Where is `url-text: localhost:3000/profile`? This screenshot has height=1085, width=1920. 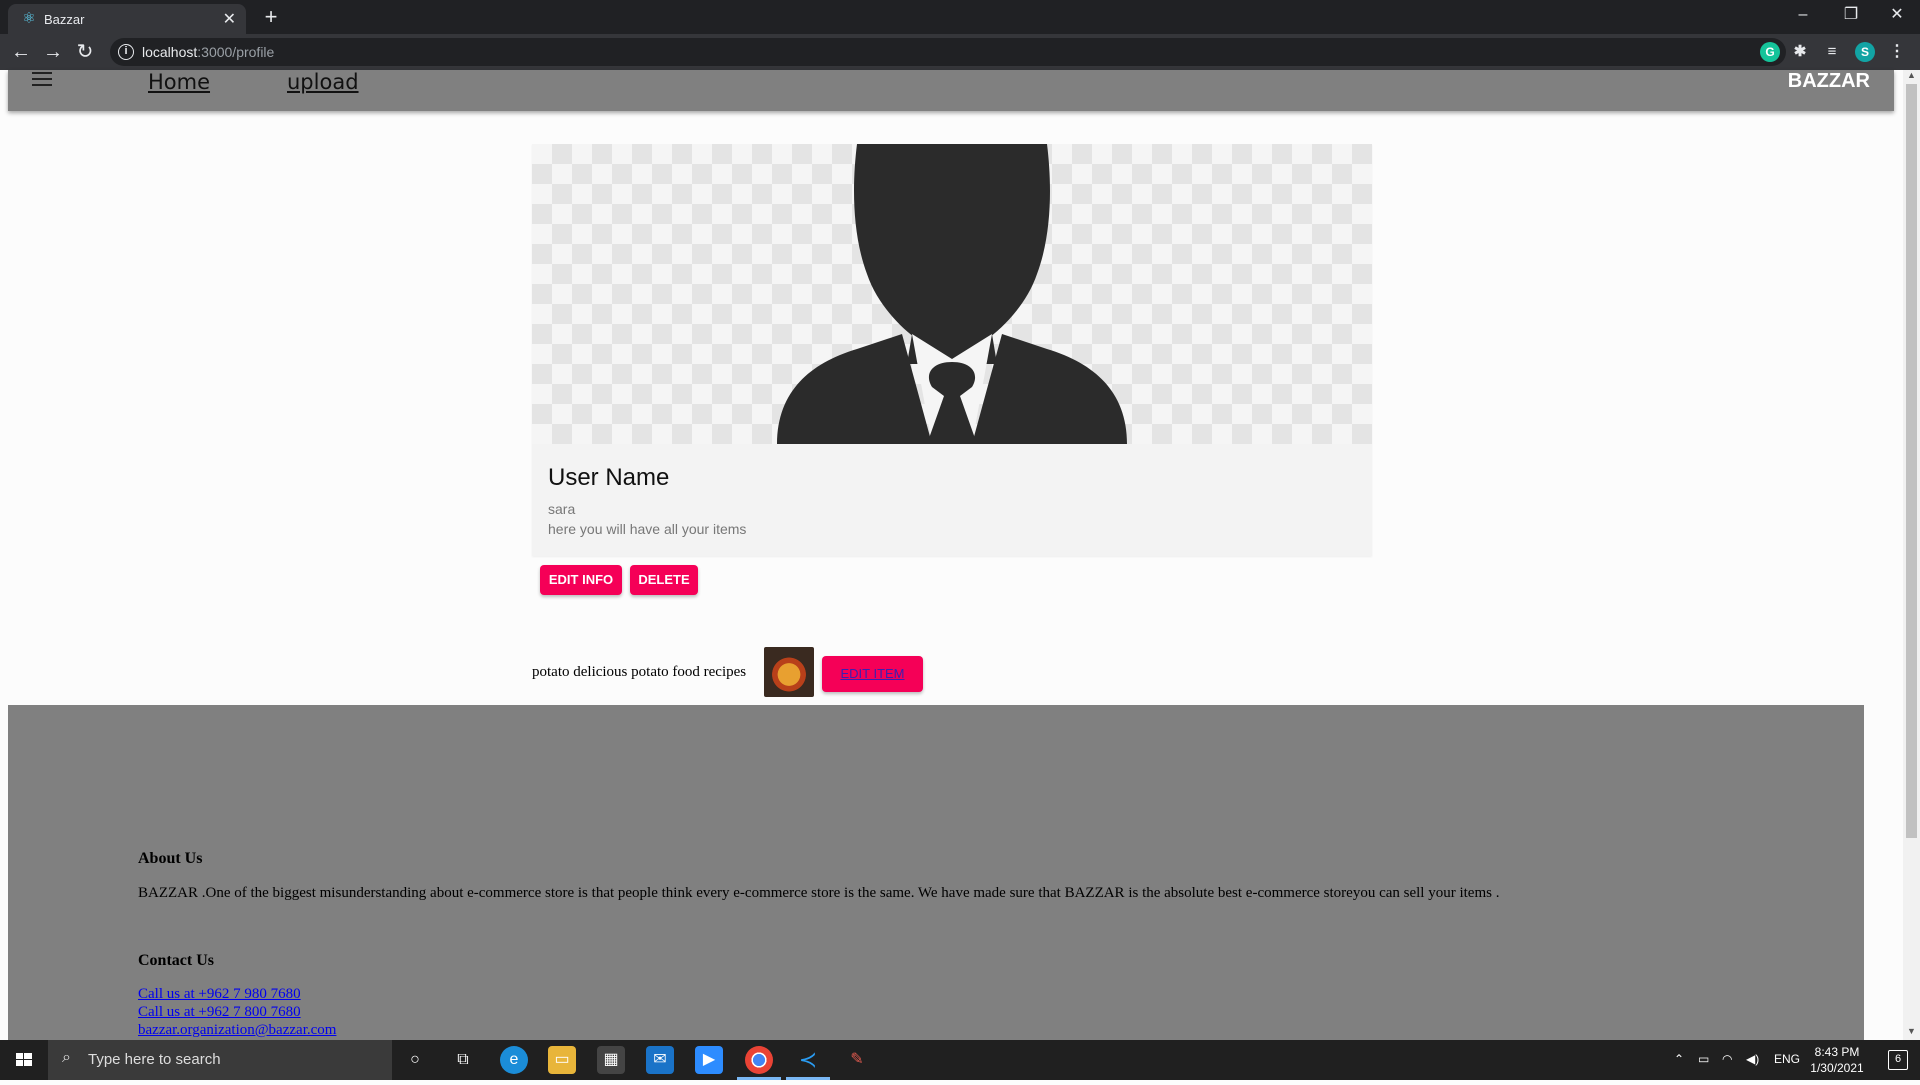
url-text: localhost:3000/profile is located at coordinates (208, 52).